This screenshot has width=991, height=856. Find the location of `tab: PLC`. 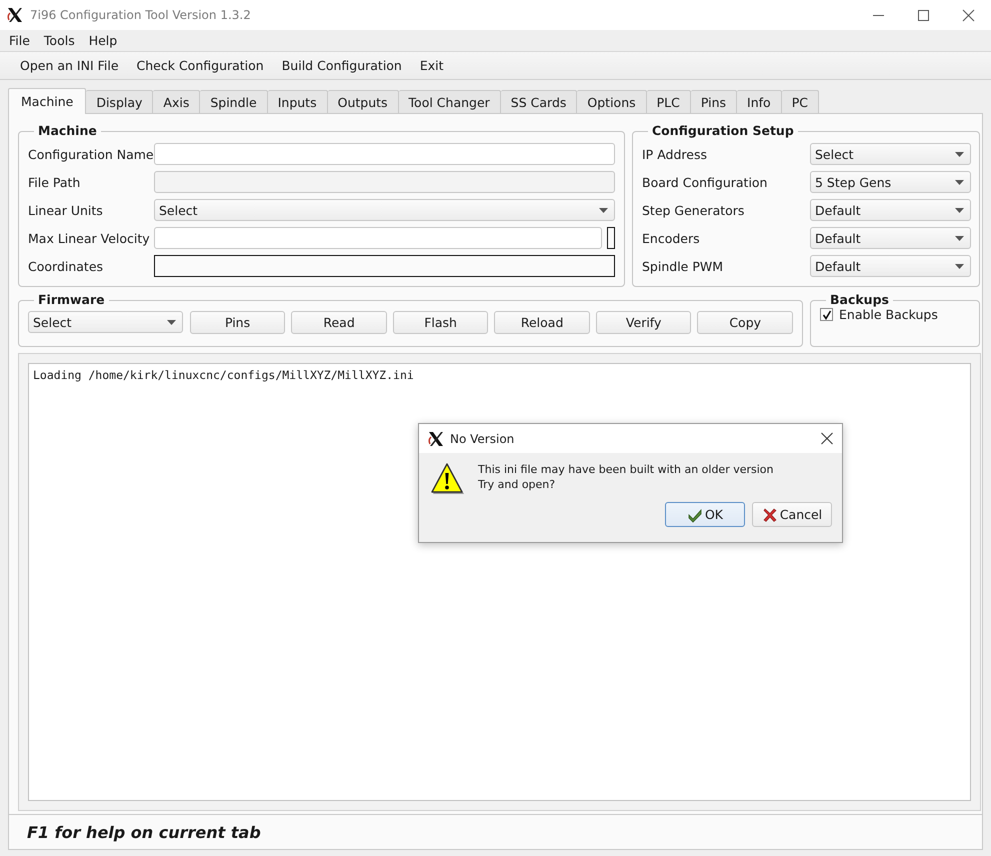

tab: PLC is located at coordinates (668, 101).